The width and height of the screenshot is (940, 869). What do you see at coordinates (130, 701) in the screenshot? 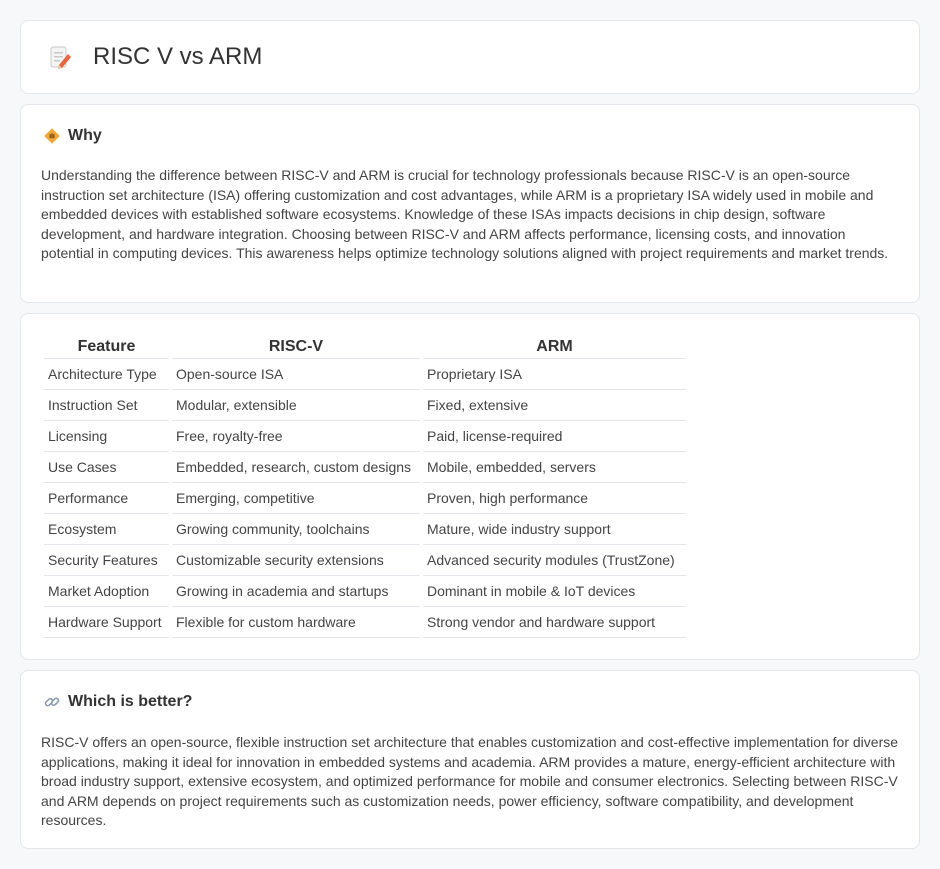
I see `better-heading: Which is better?` at bounding box center [130, 701].